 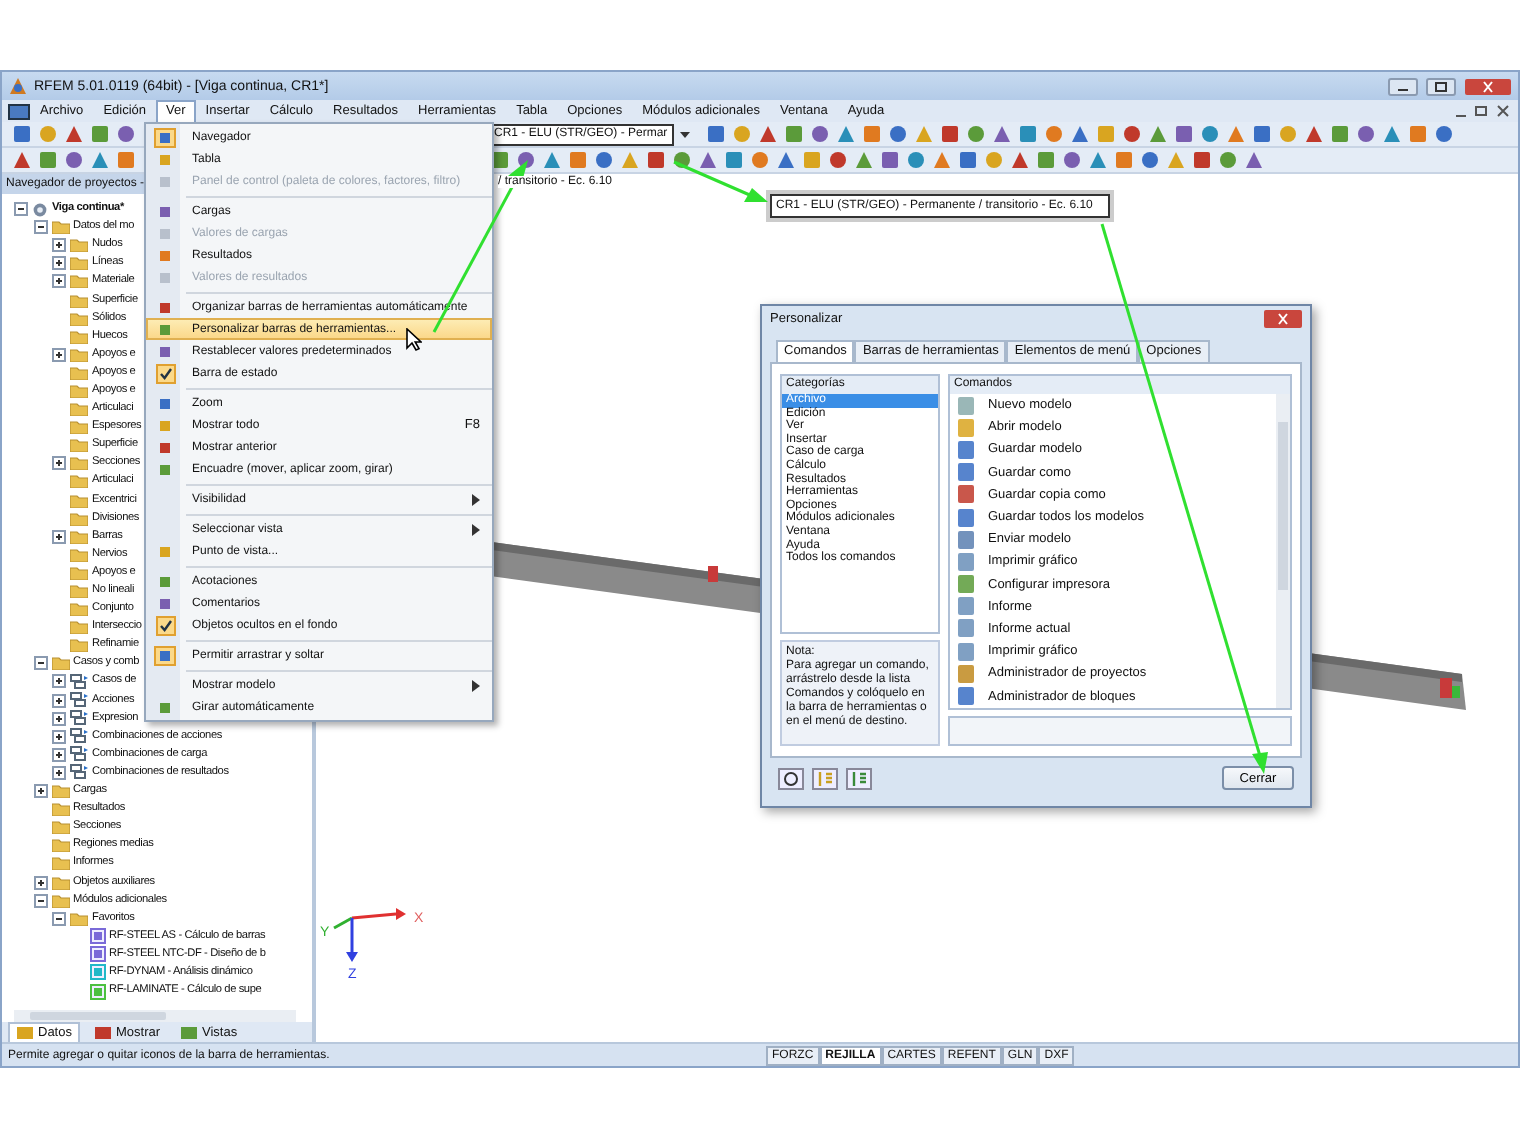 I want to click on document-icon, so click(x=19, y=111).